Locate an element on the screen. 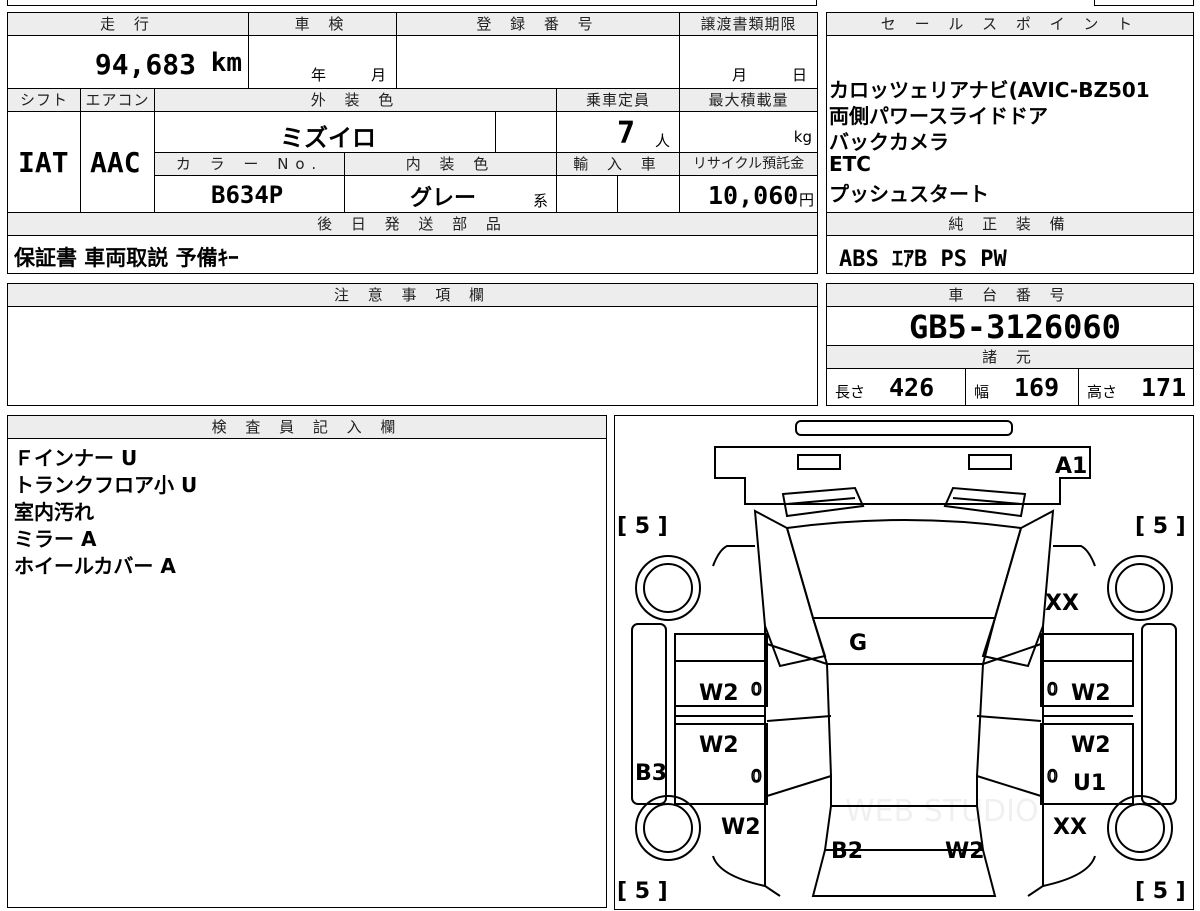 The height and width of the screenshot is (911, 1200). windshield-code: G is located at coordinates (858, 643).